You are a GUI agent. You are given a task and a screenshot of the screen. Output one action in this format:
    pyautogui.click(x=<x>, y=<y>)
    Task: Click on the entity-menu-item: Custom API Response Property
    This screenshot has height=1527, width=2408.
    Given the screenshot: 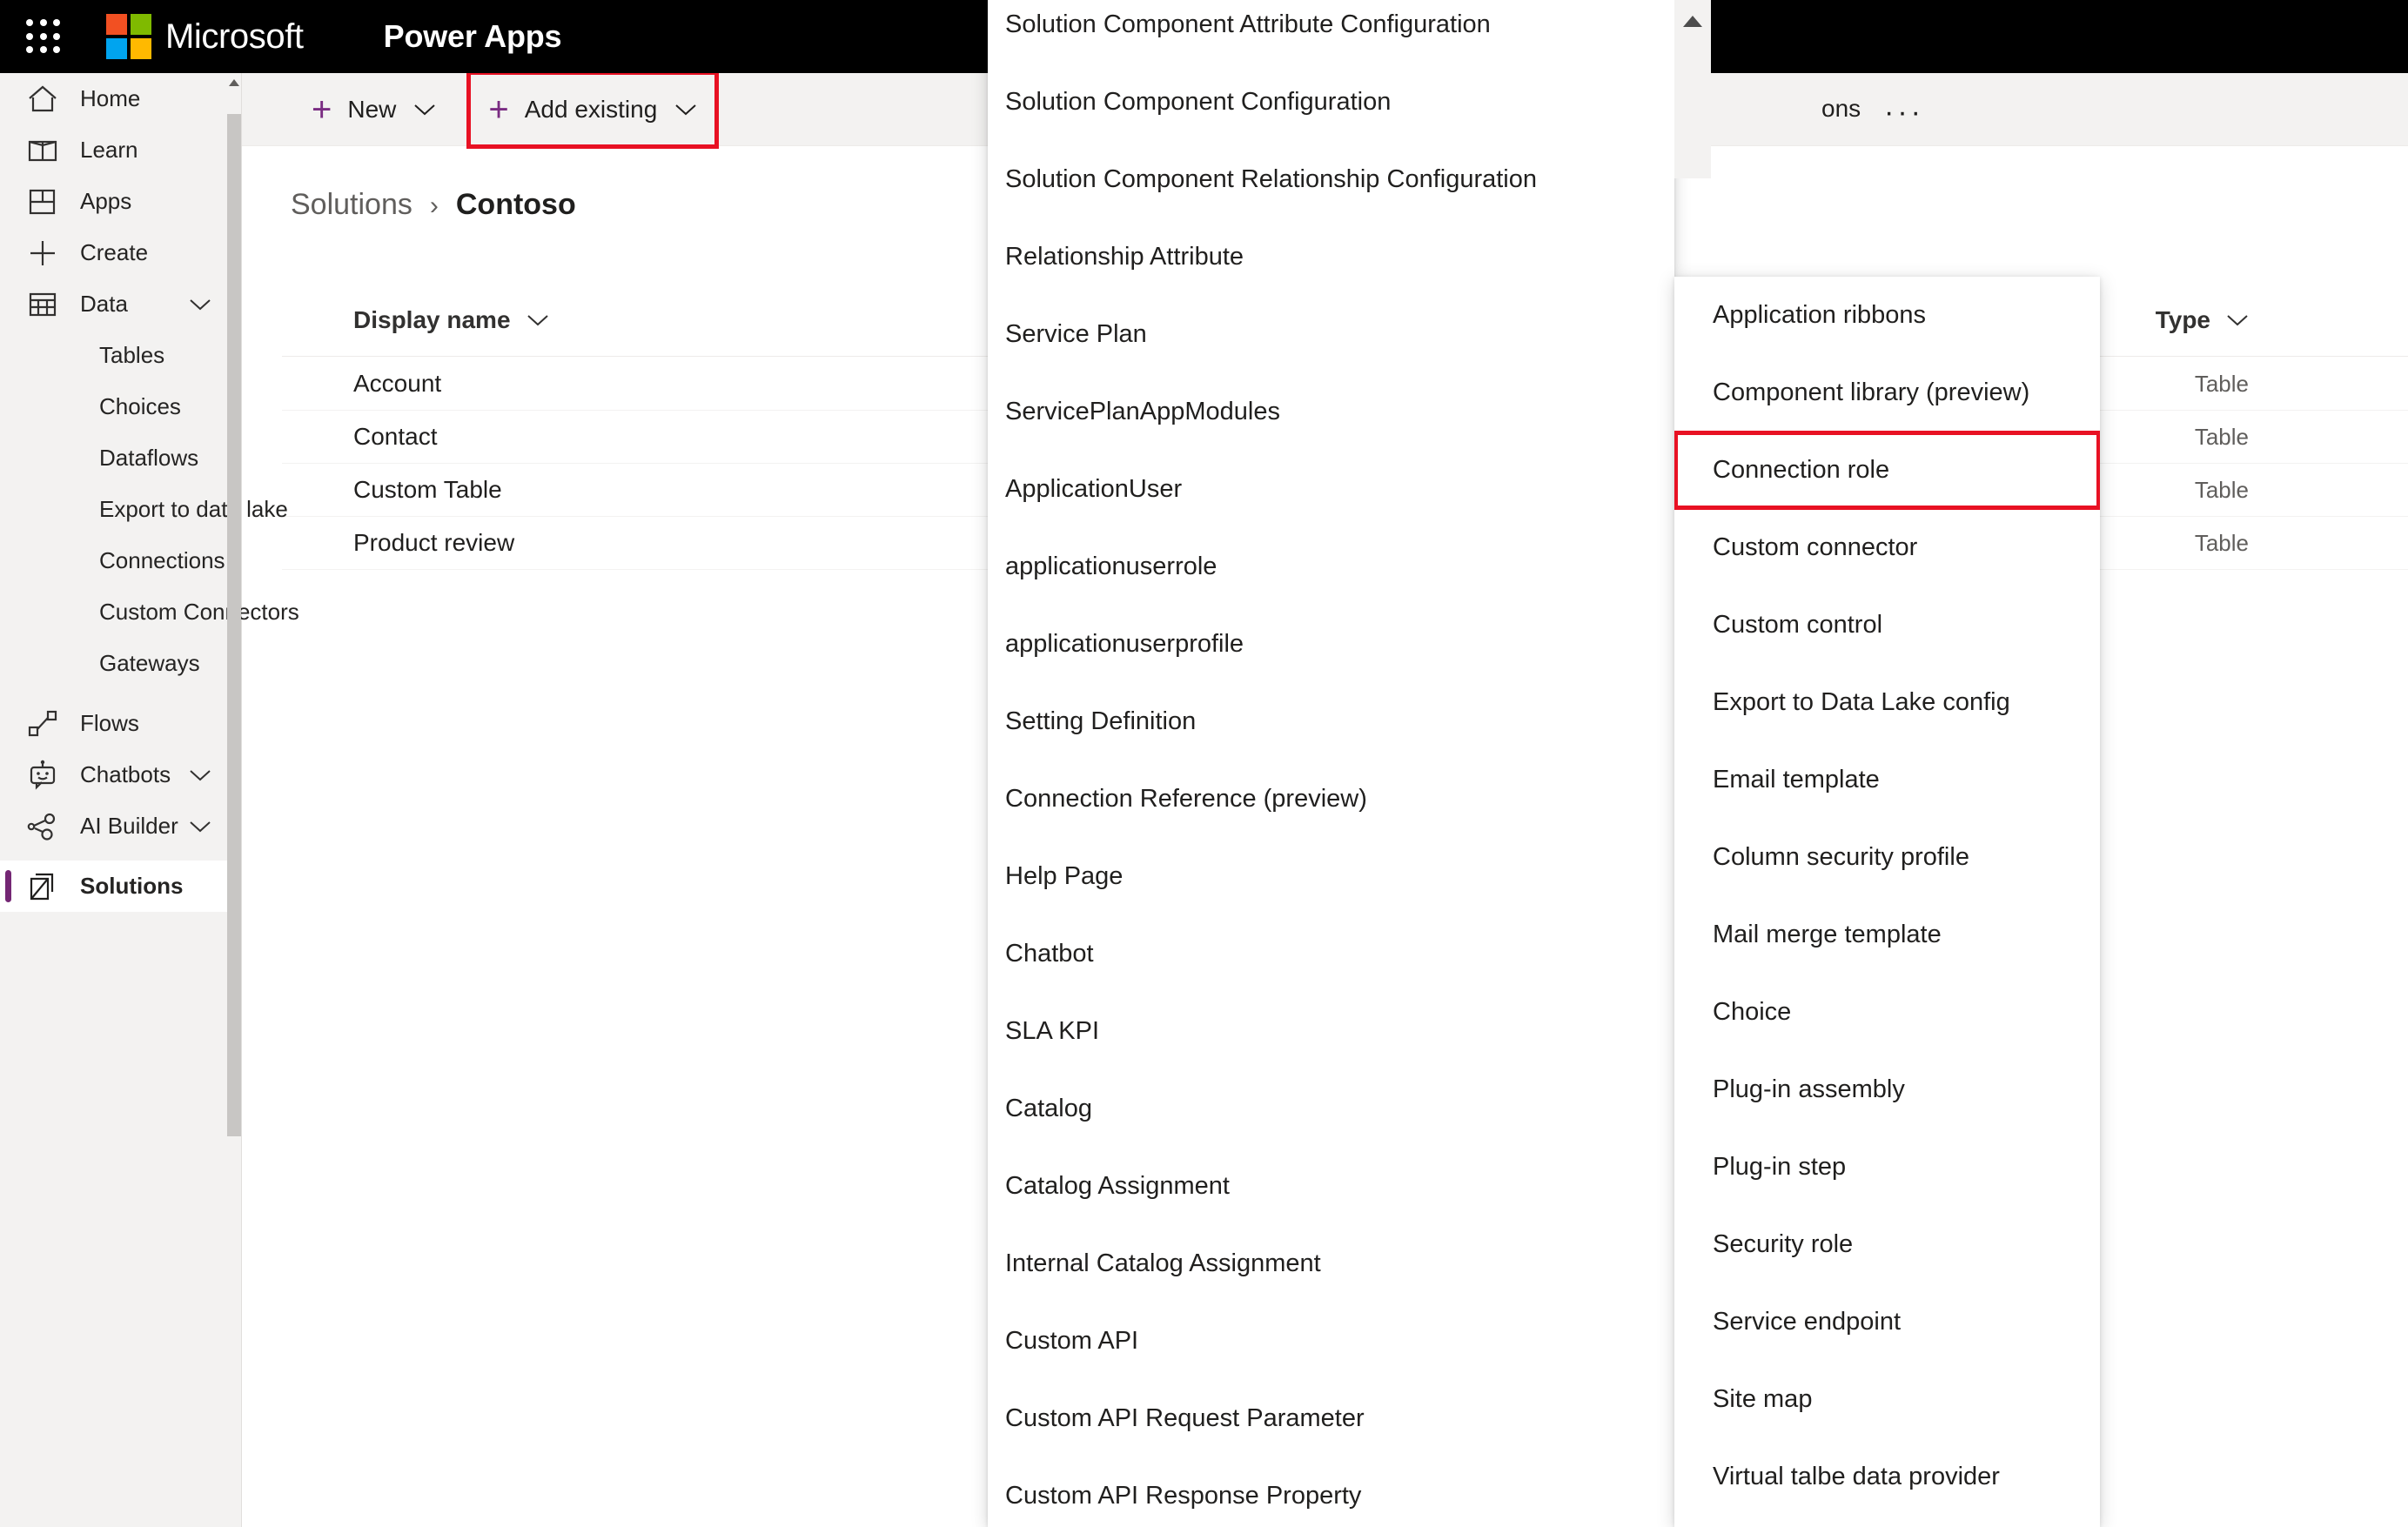 What is the action you would take?
    pyautogui.click(x=1331, y=1492)
    